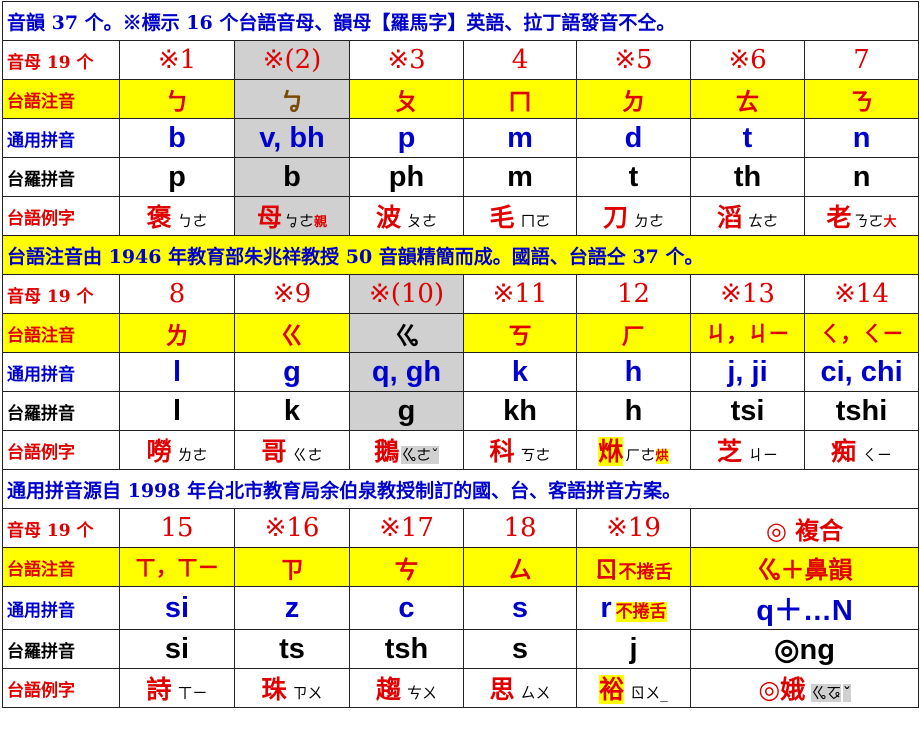 Image resolution: width=920 pixels, height=741 pixels. I want to click on example-char: 波, so click(388, 217).